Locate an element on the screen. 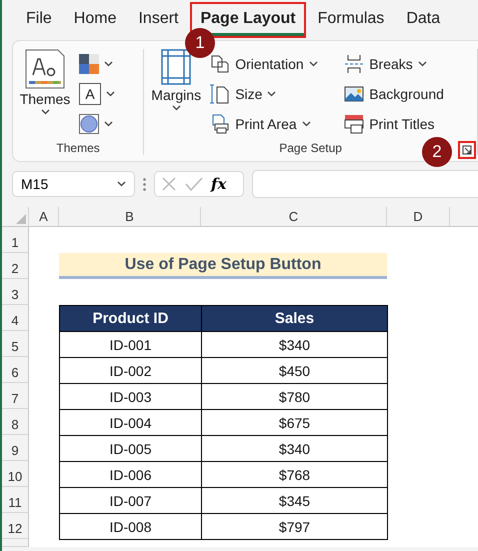 This screenshot has height=551, width=478. group-label: Themes is located at coordinates (78, 148).